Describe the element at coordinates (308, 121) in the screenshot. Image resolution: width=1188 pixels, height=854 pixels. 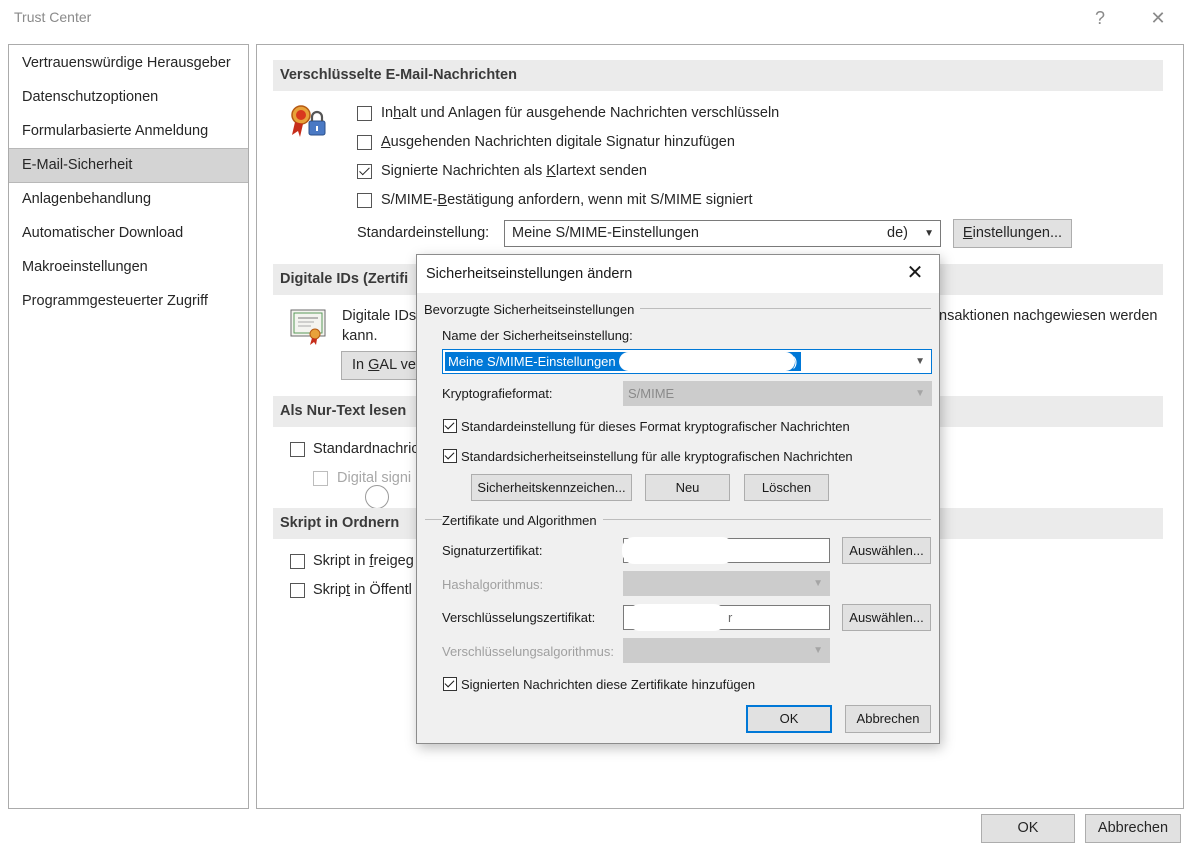
I see `certificate-lock-icon` at that location.